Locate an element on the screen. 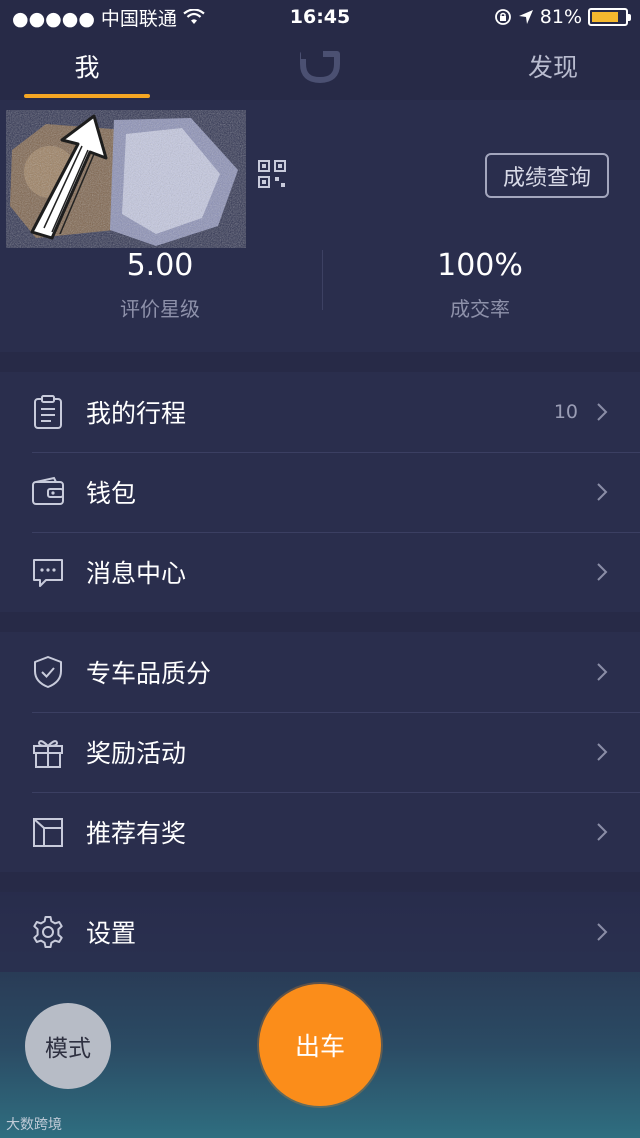 This screenshot has width=640, height=1138. battery-icon is located at coordinates (609, 17).